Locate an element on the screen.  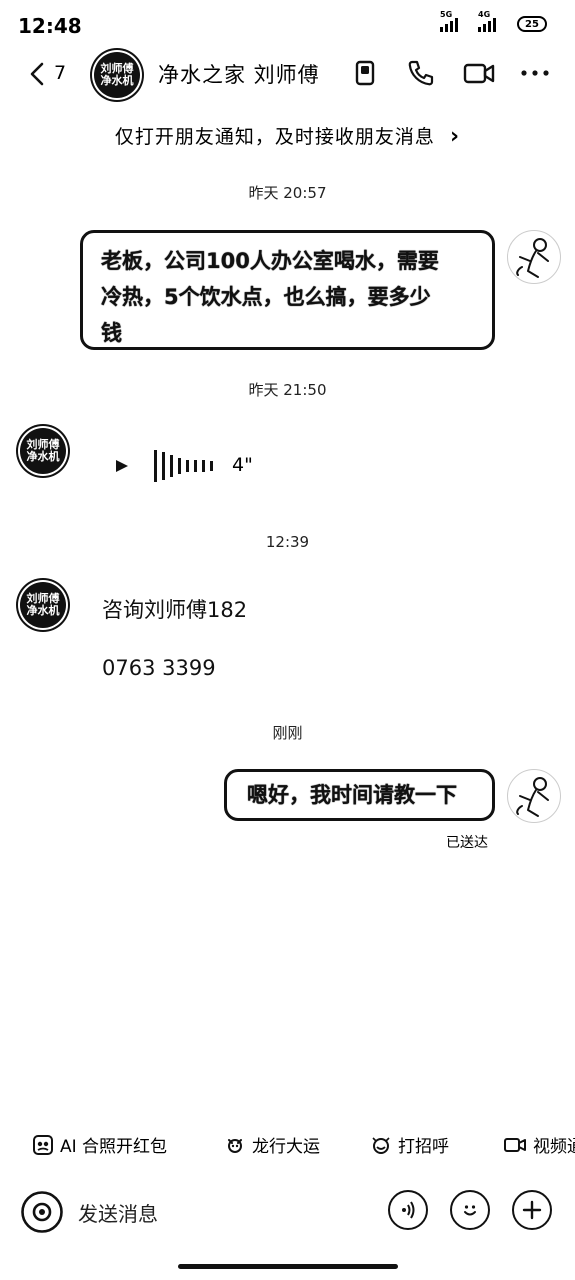
message-timestamp: 昨天 21:50 is located at coordinates (287, 390).